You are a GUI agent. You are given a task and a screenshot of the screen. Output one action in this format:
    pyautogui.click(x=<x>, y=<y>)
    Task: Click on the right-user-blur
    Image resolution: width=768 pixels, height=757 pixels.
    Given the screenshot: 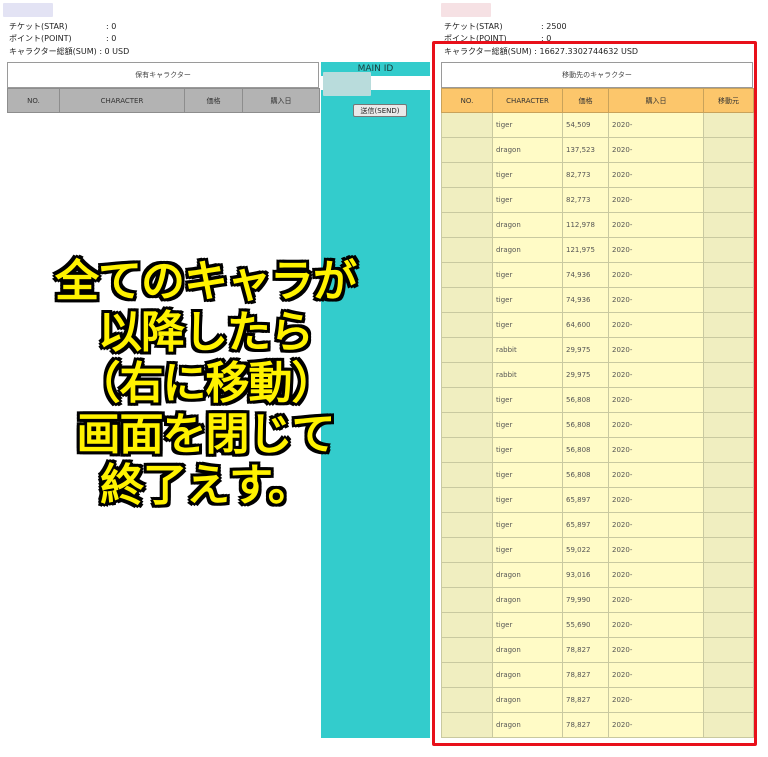 What is the action you would take?
    pyautogui.click(x=466, y=10)
    